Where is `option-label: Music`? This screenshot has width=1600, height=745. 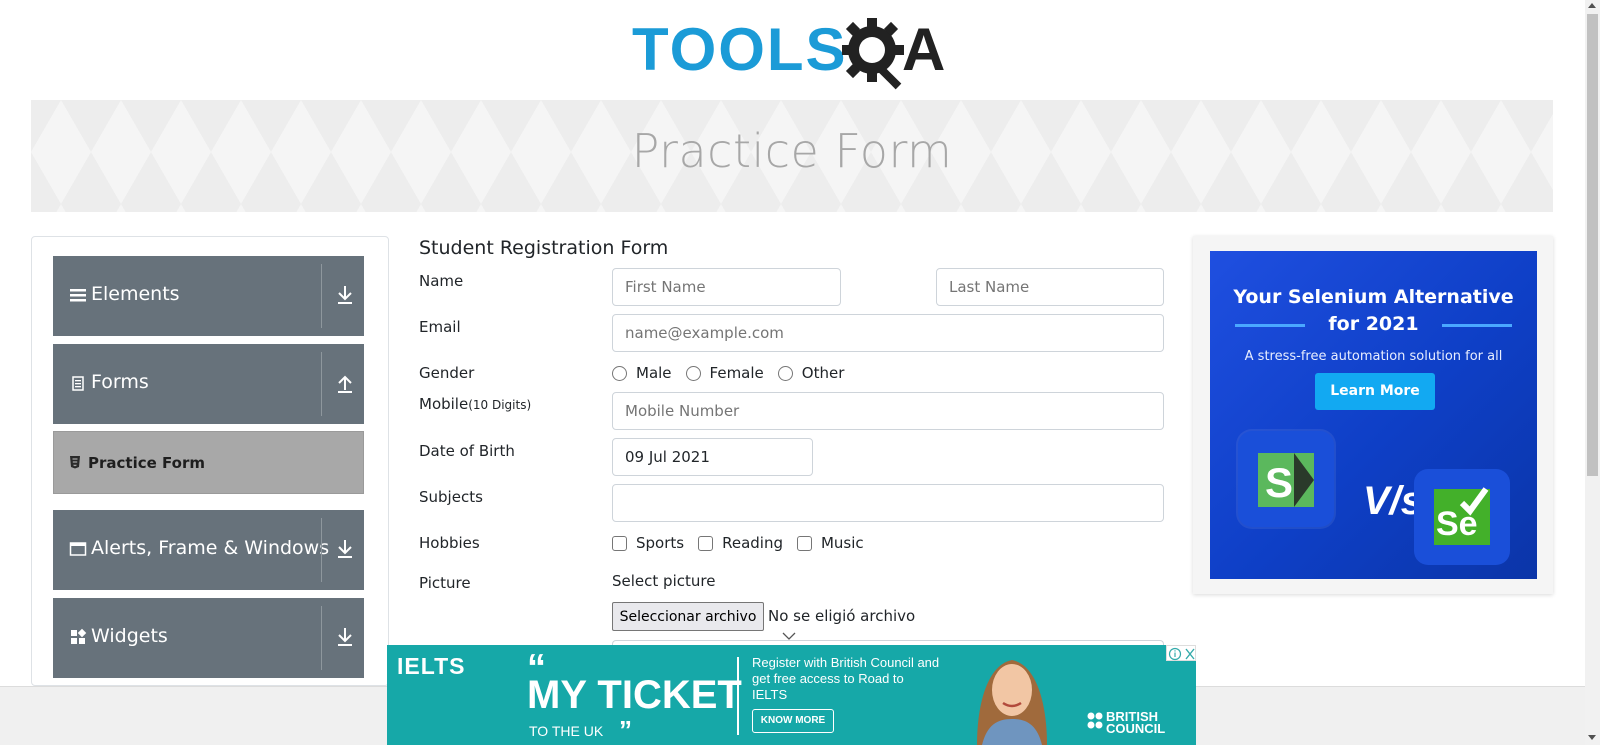
option-label: Music is located at coordinates (842, 543).